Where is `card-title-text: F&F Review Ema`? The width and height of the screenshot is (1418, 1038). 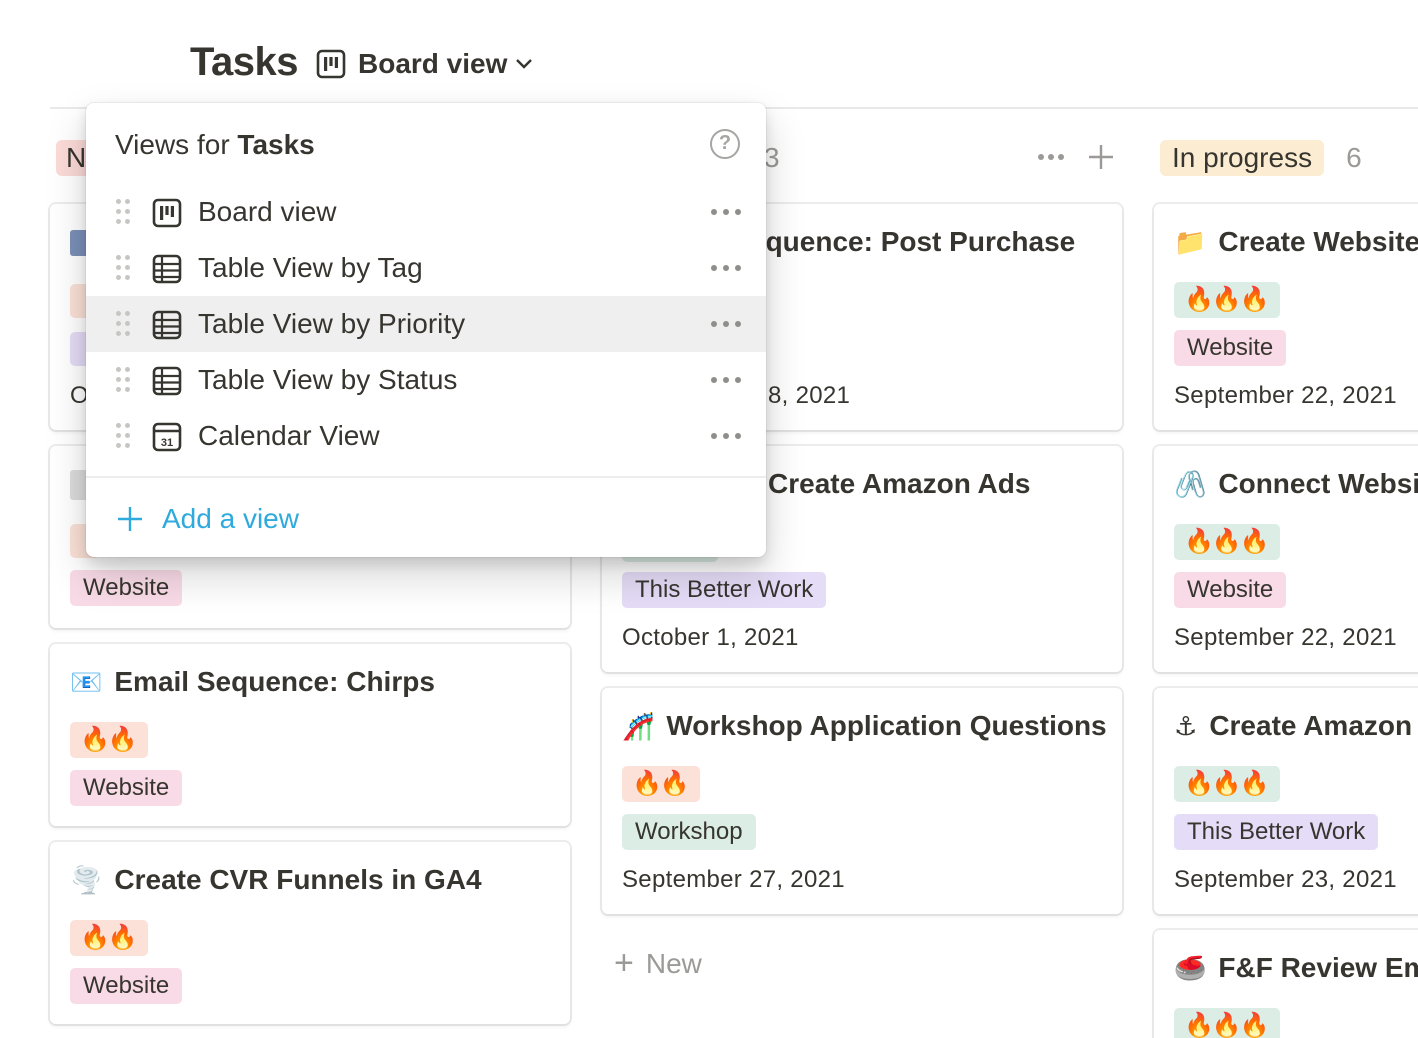
card-title-text: F&F Review Ema is located at coordinates (1318, 967).